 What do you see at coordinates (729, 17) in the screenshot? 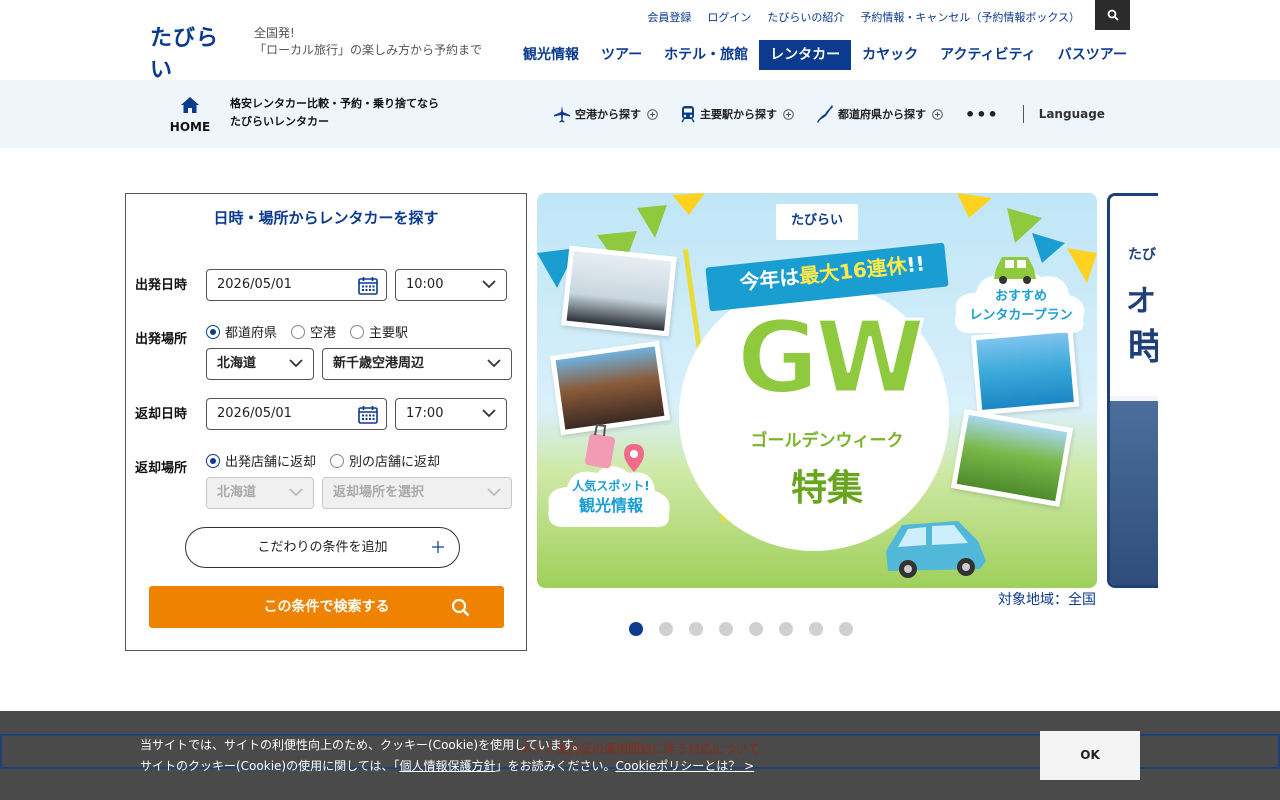
I see `link-login: ログイン` at bounding box center [729, 17].